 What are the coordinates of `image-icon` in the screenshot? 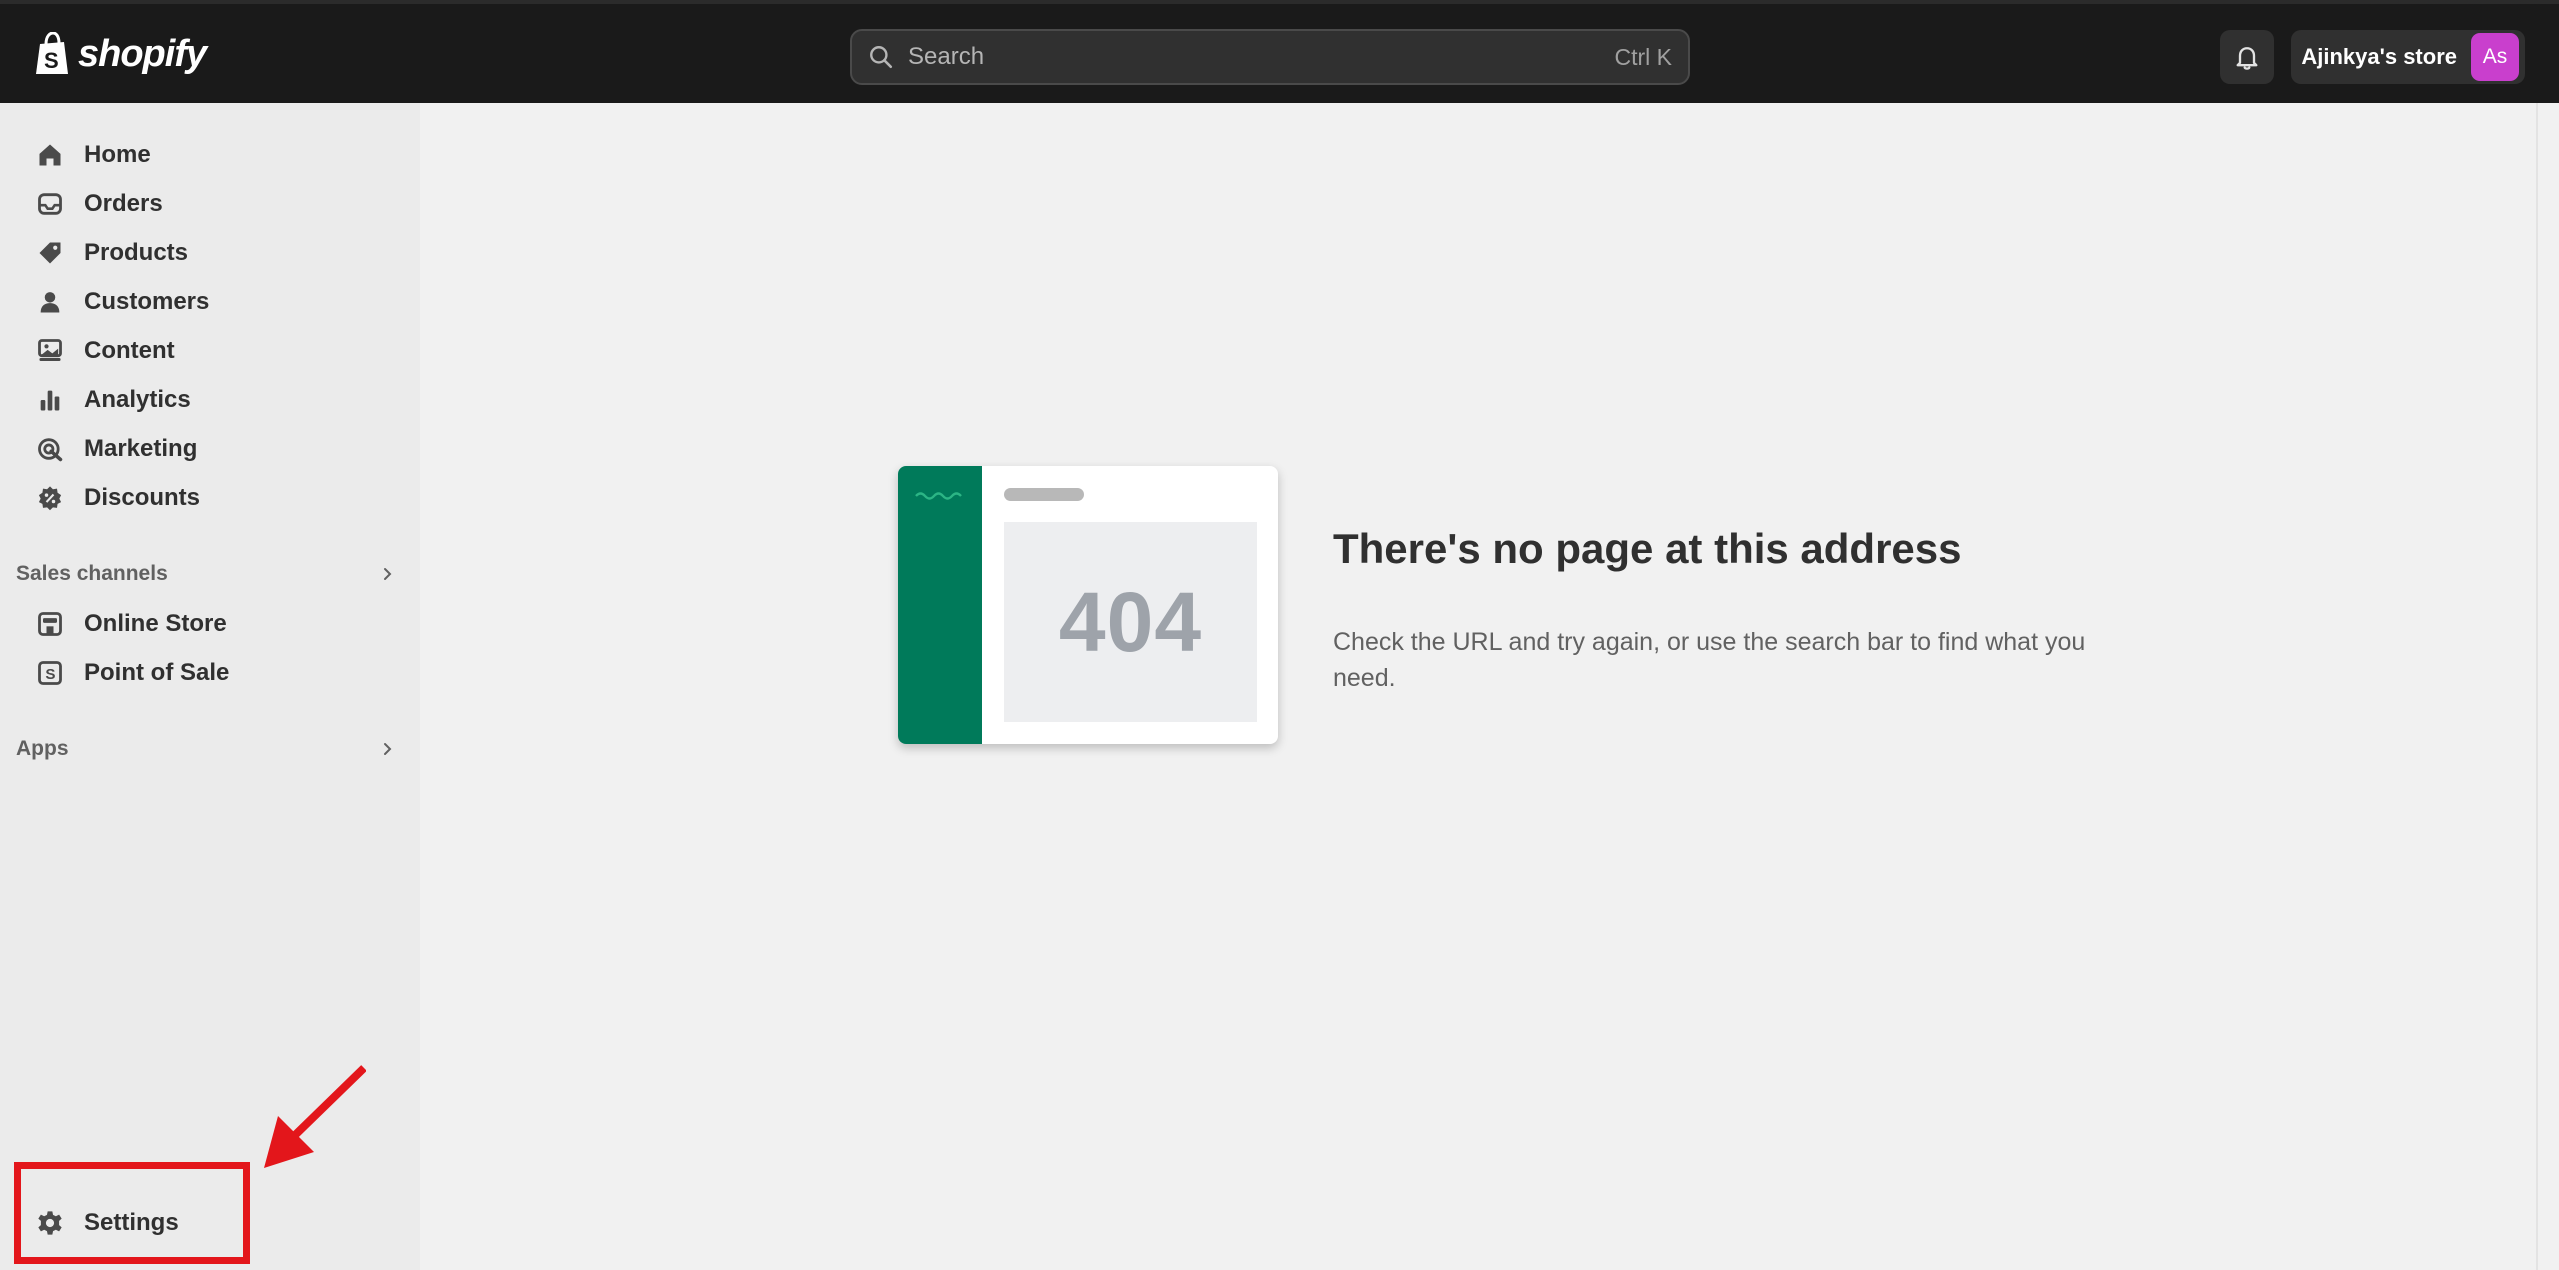 It's located at (50, 350).